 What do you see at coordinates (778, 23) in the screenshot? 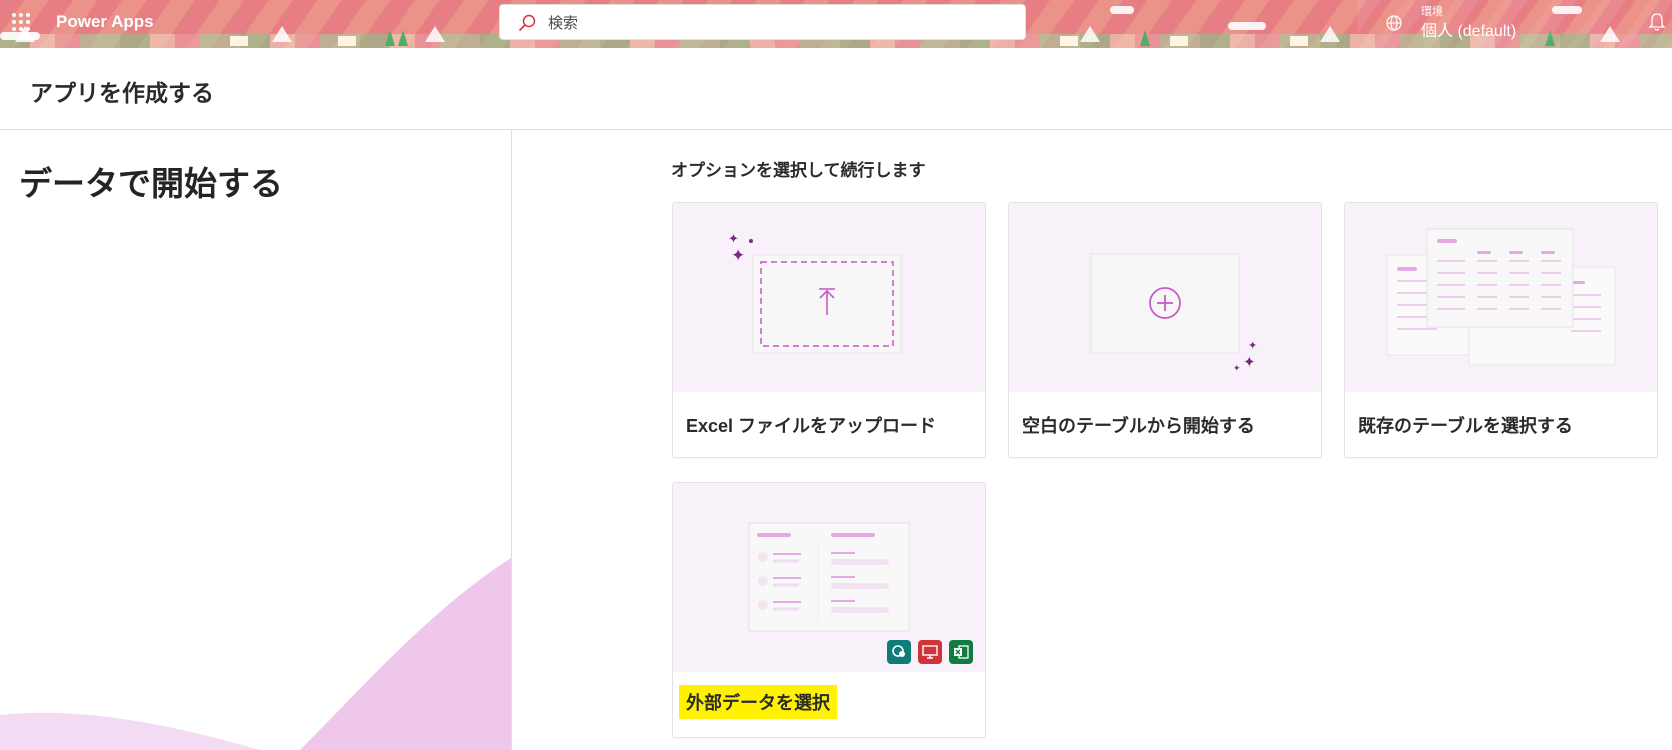
I see `search-input` at bounding box center [778, 23].